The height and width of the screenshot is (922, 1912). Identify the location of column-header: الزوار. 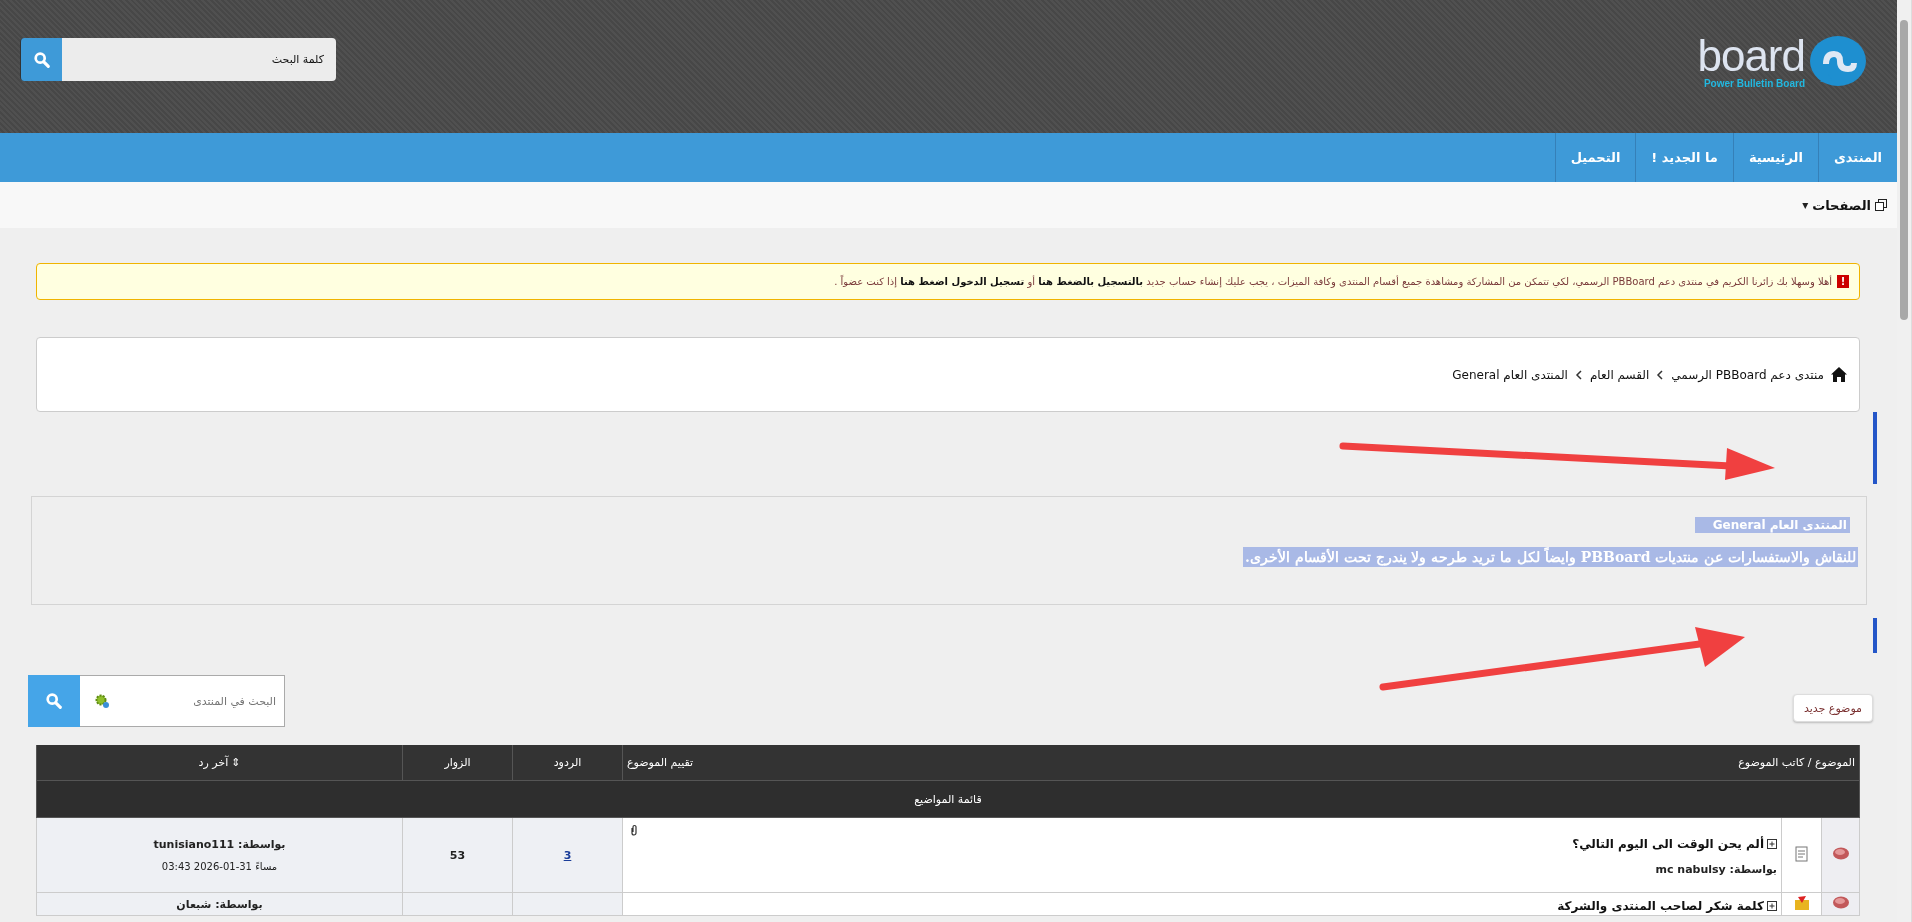
(457, 763).